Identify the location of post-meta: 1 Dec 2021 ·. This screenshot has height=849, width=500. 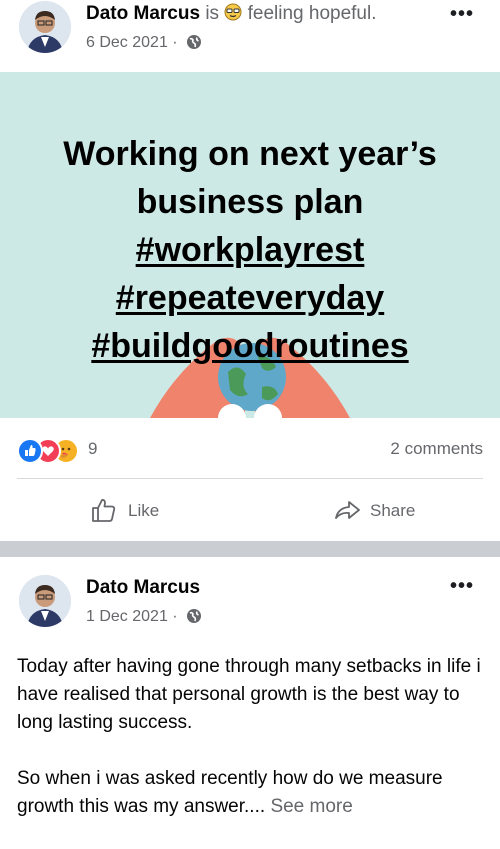
(144, 618).